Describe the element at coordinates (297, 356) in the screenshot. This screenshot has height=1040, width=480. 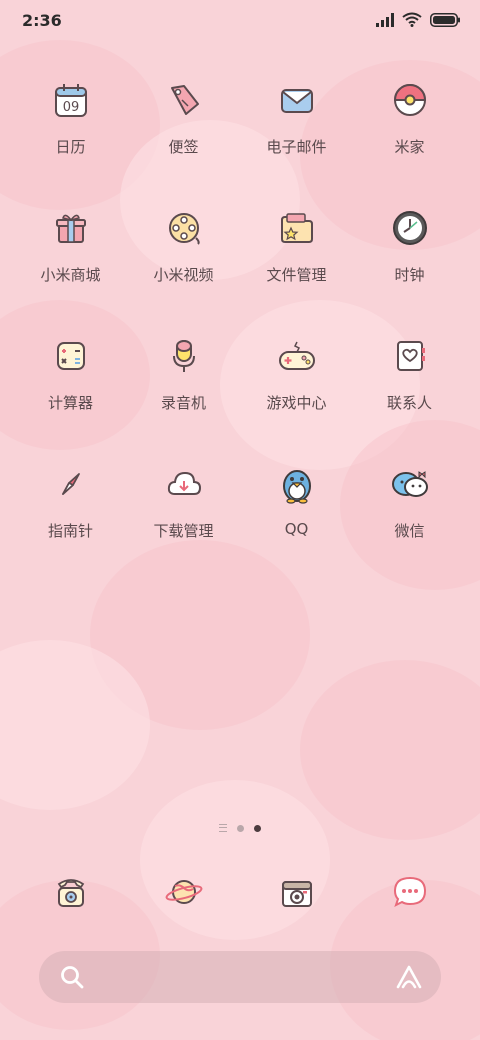
I see `gamepad-icon` at that location.